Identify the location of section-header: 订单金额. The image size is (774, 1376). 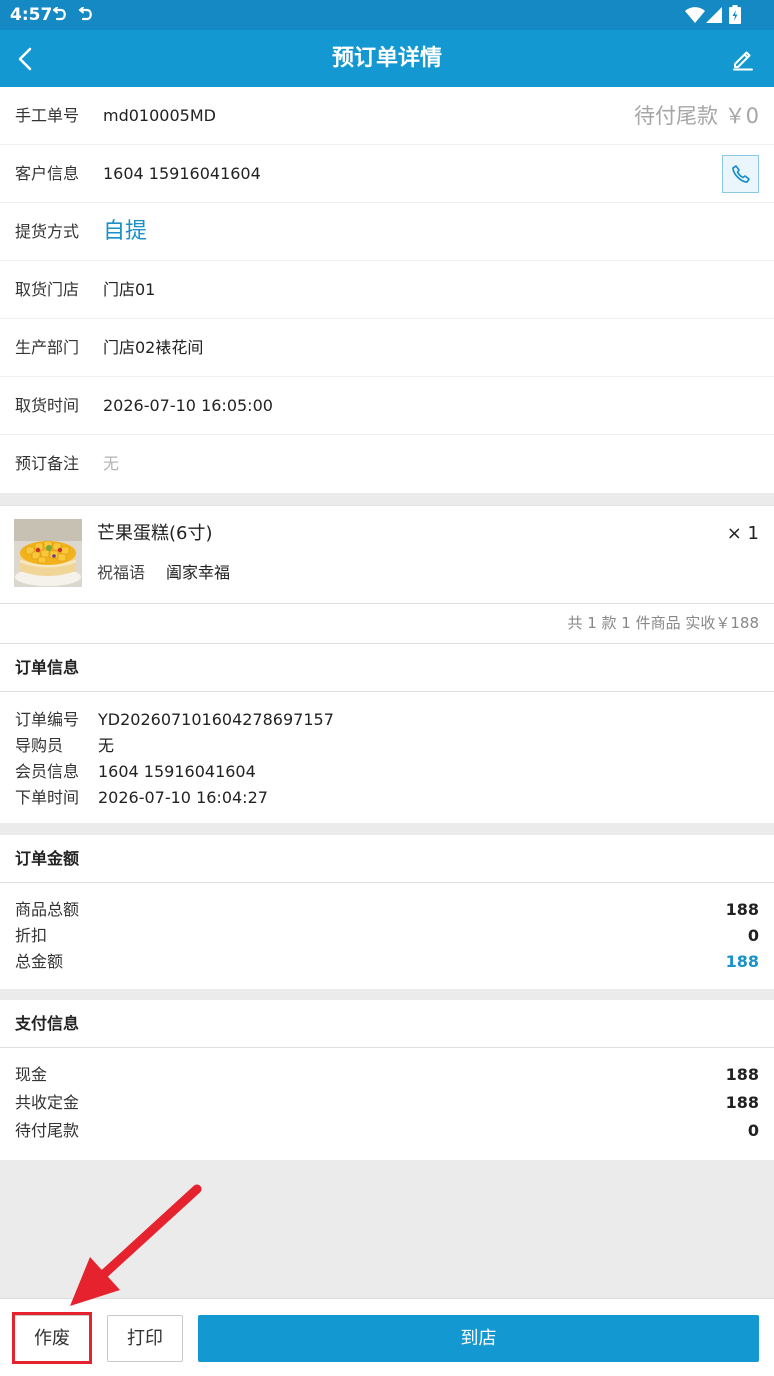
(387, 859).